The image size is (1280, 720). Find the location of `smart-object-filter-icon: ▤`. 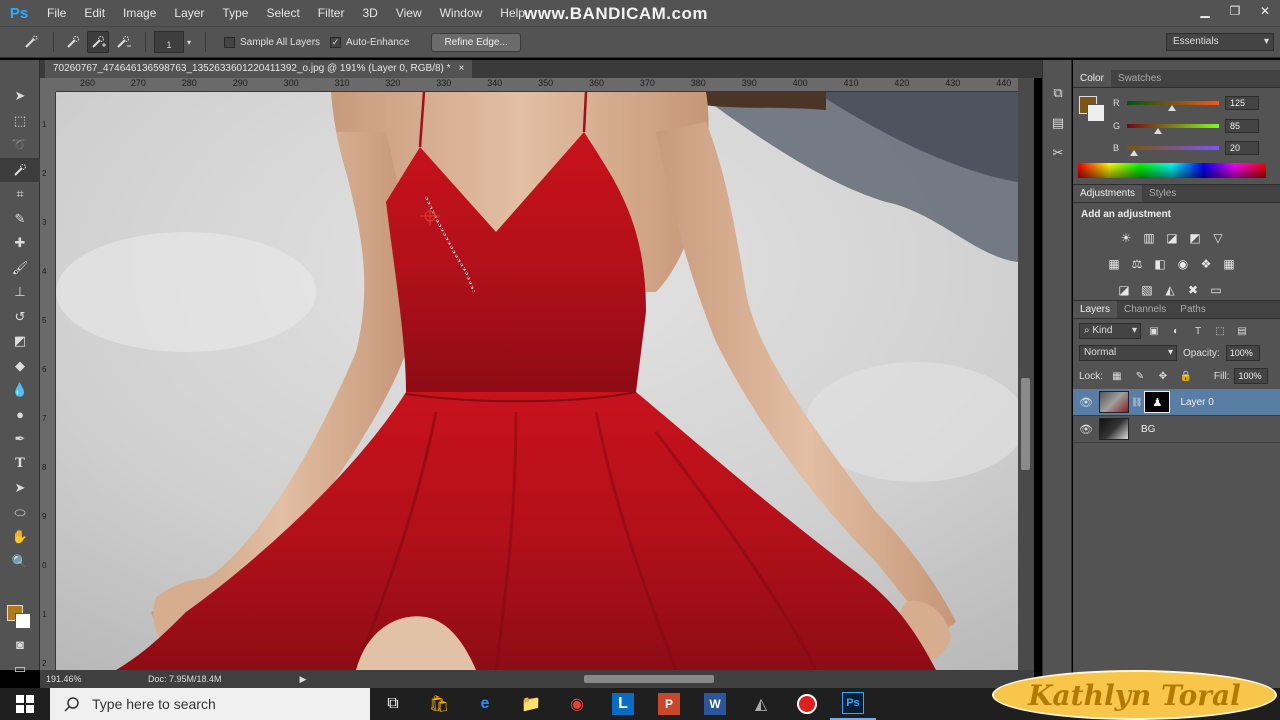

smart-object-filter-icon: ▤ is located at coordinates (1242, 331).